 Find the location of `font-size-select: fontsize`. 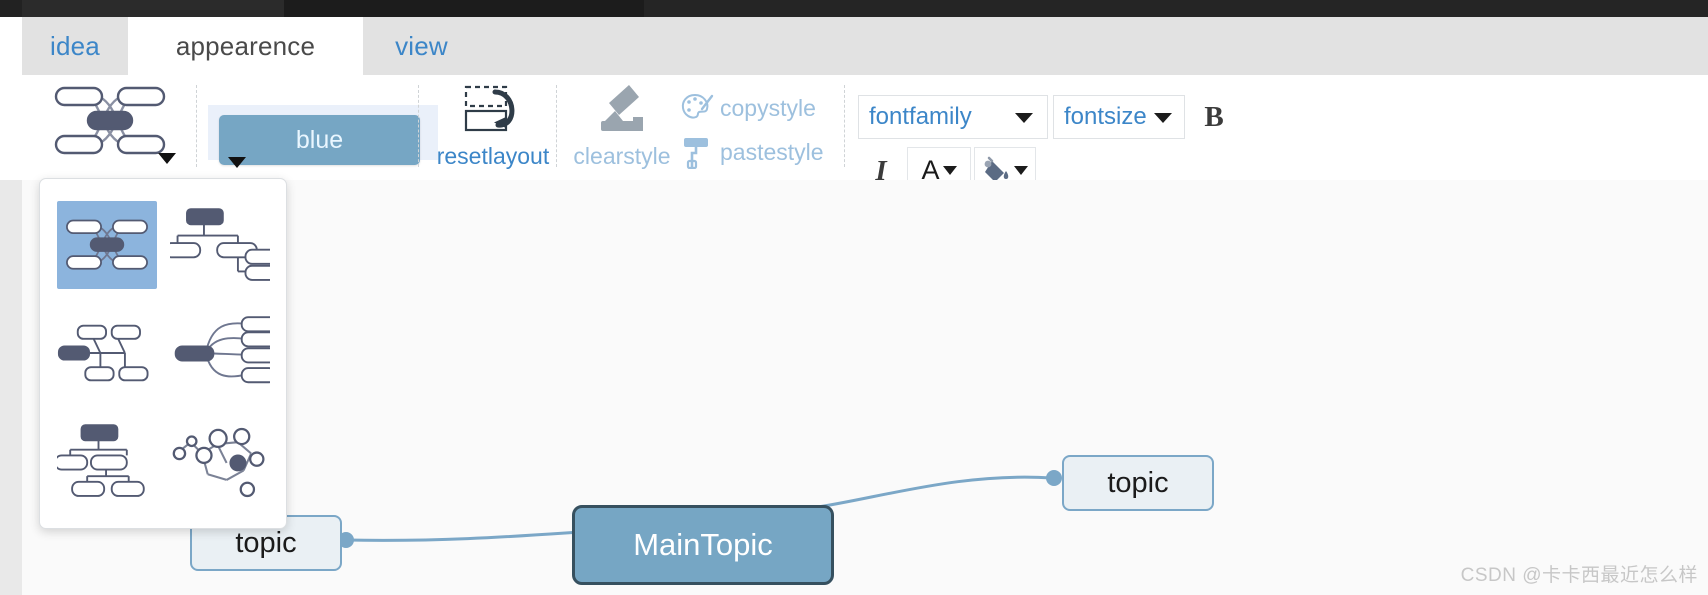

font-size-select: fontsize is located at coordinates (1119, 117).